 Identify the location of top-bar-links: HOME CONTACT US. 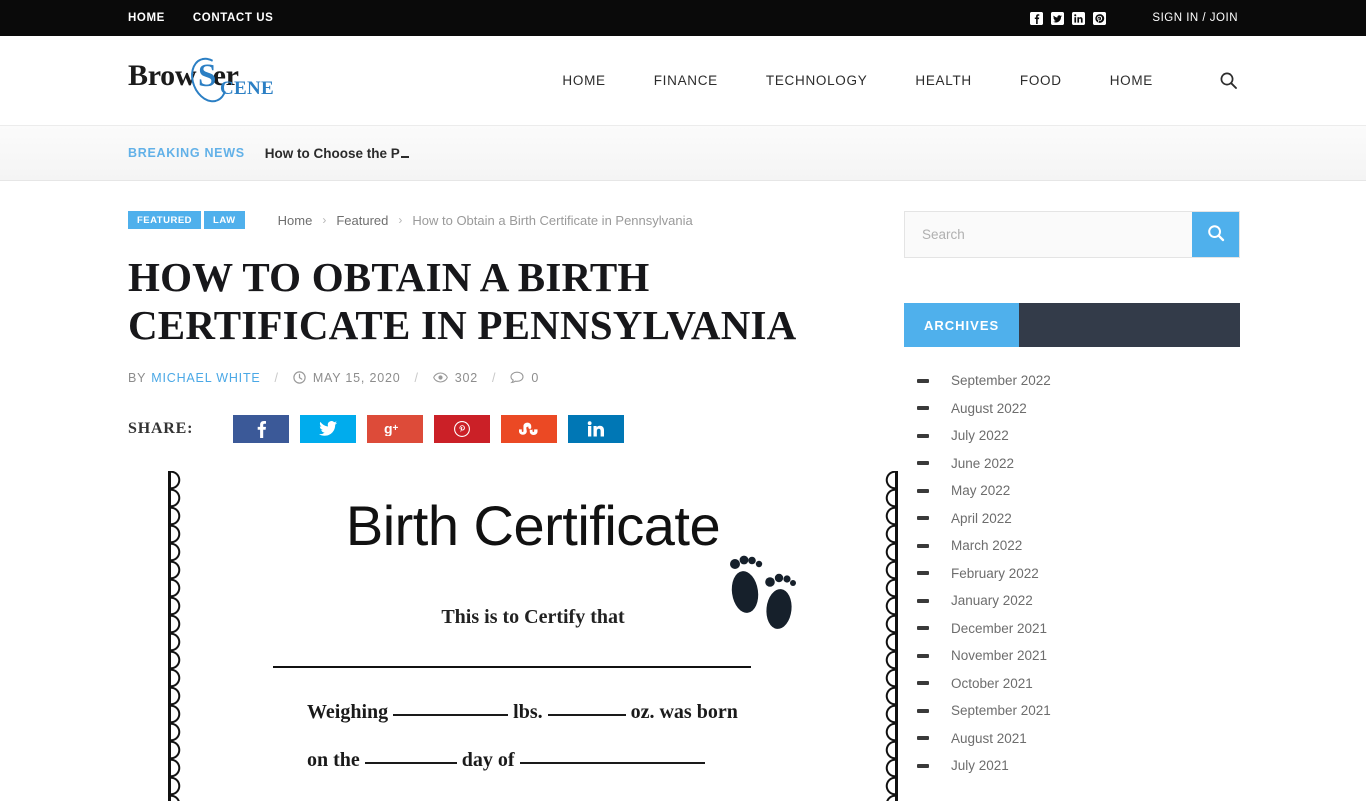
(200, 18).